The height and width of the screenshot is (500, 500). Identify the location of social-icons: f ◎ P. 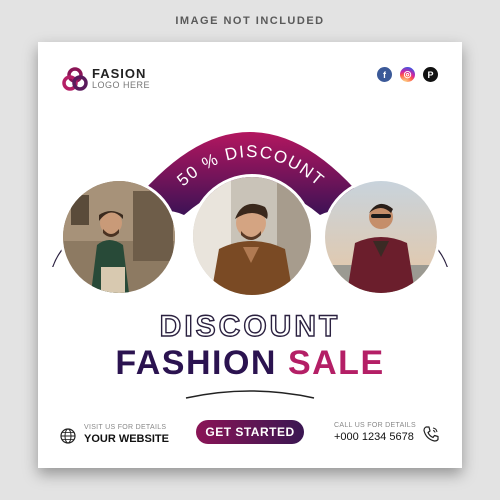
(407, 74).